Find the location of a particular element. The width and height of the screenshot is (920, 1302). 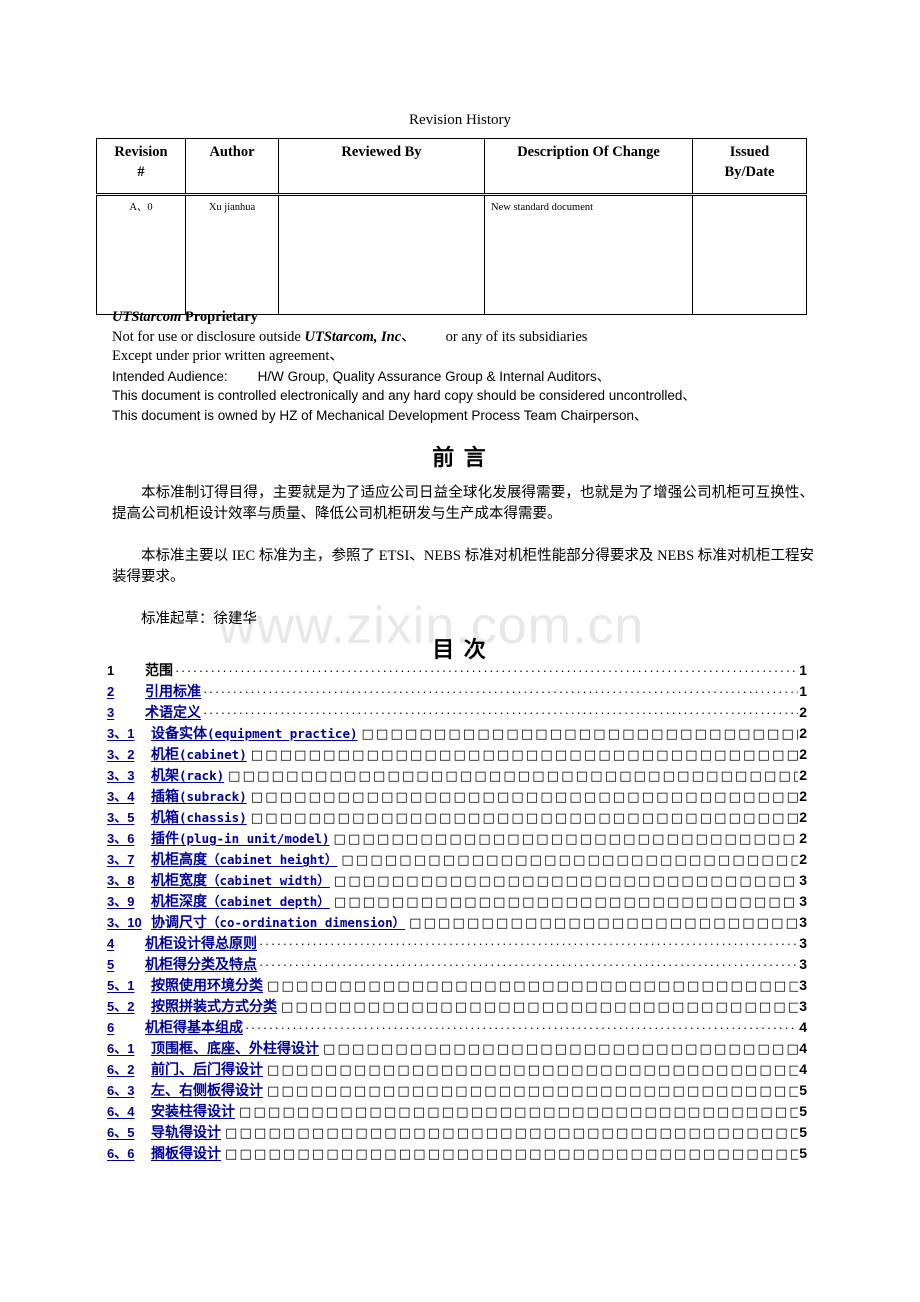

toc-entry-label: 机柜高度（cabinet height） is located at coordinates (244, 859).